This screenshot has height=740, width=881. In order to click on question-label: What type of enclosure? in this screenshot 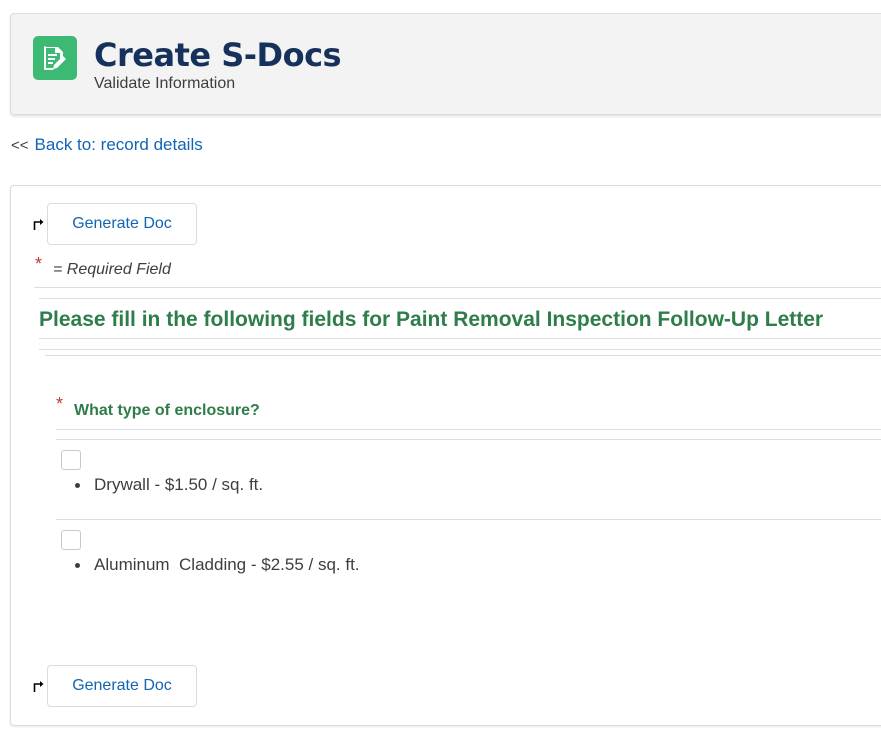, I will do `click(167, 410)`.